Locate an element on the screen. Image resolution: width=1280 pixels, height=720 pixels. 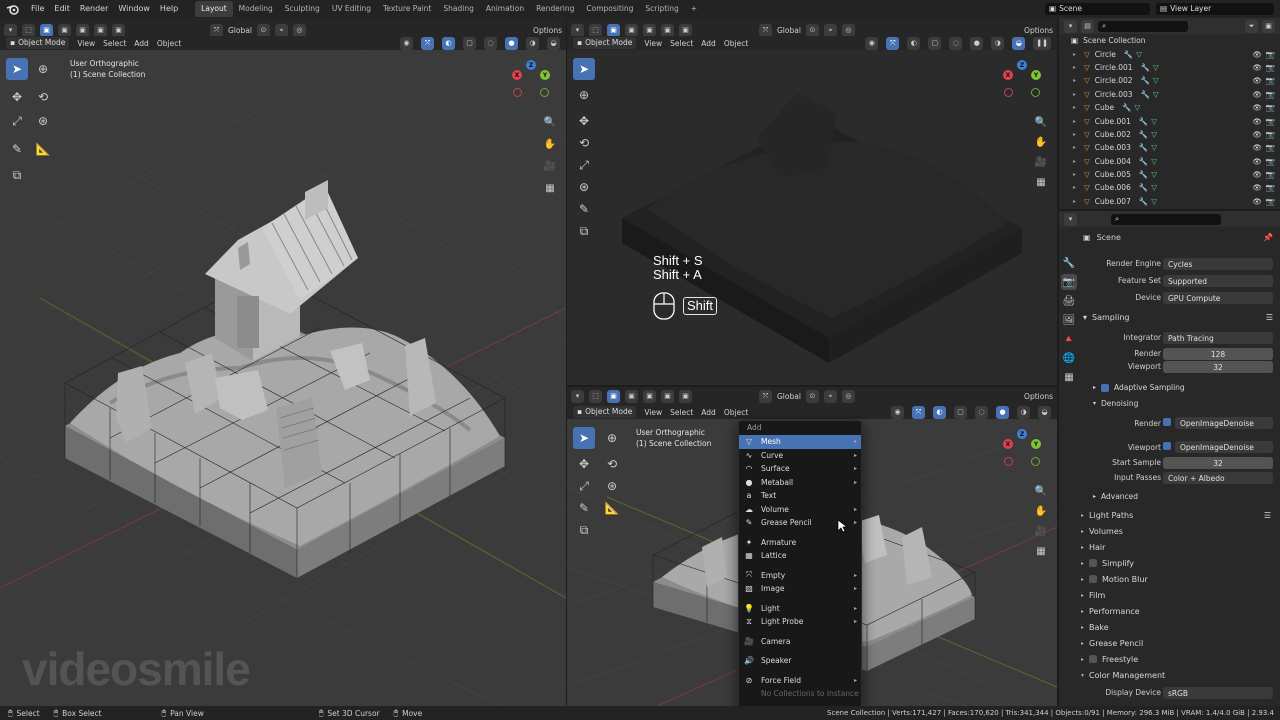
tab-modeling: Modeling is located at coordinates (256, 9).